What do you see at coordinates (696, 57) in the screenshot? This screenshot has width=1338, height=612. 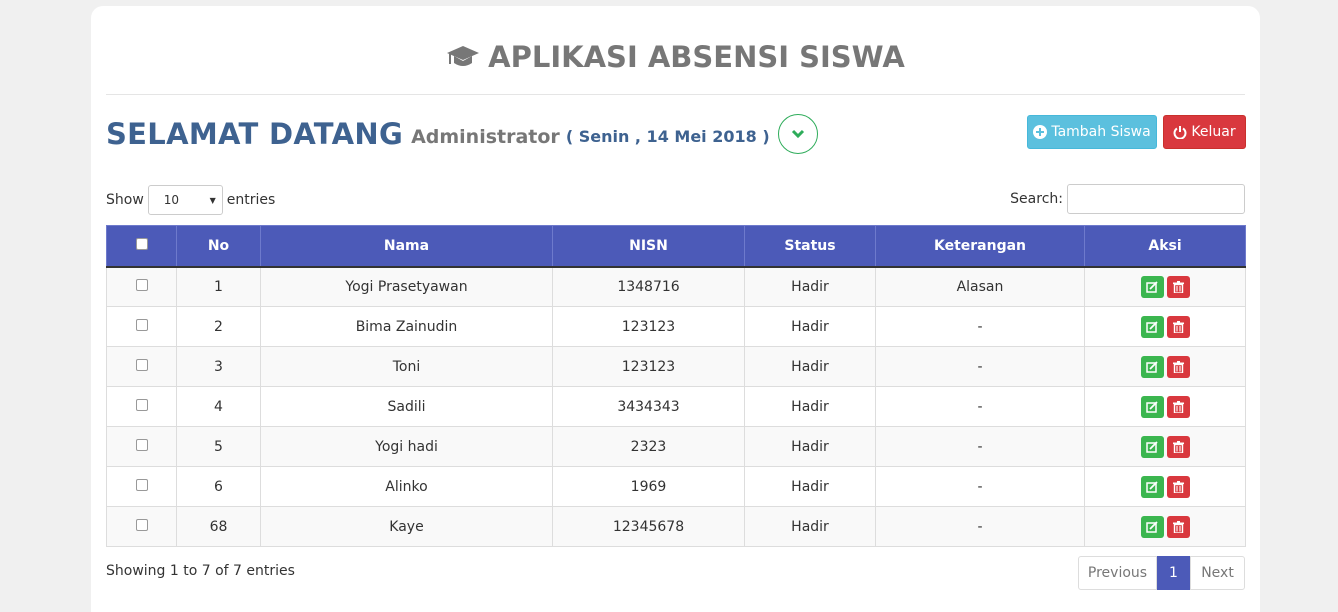 I see `app-title-text: APLIKASI ABSENSI SISWA` at bounding box center [696, 57].